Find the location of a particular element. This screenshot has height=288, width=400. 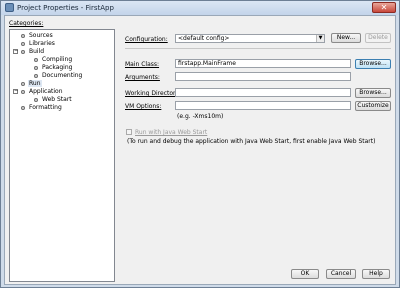

main-class-input: firstapp.MainFrame is located at coordinates (263, 63).